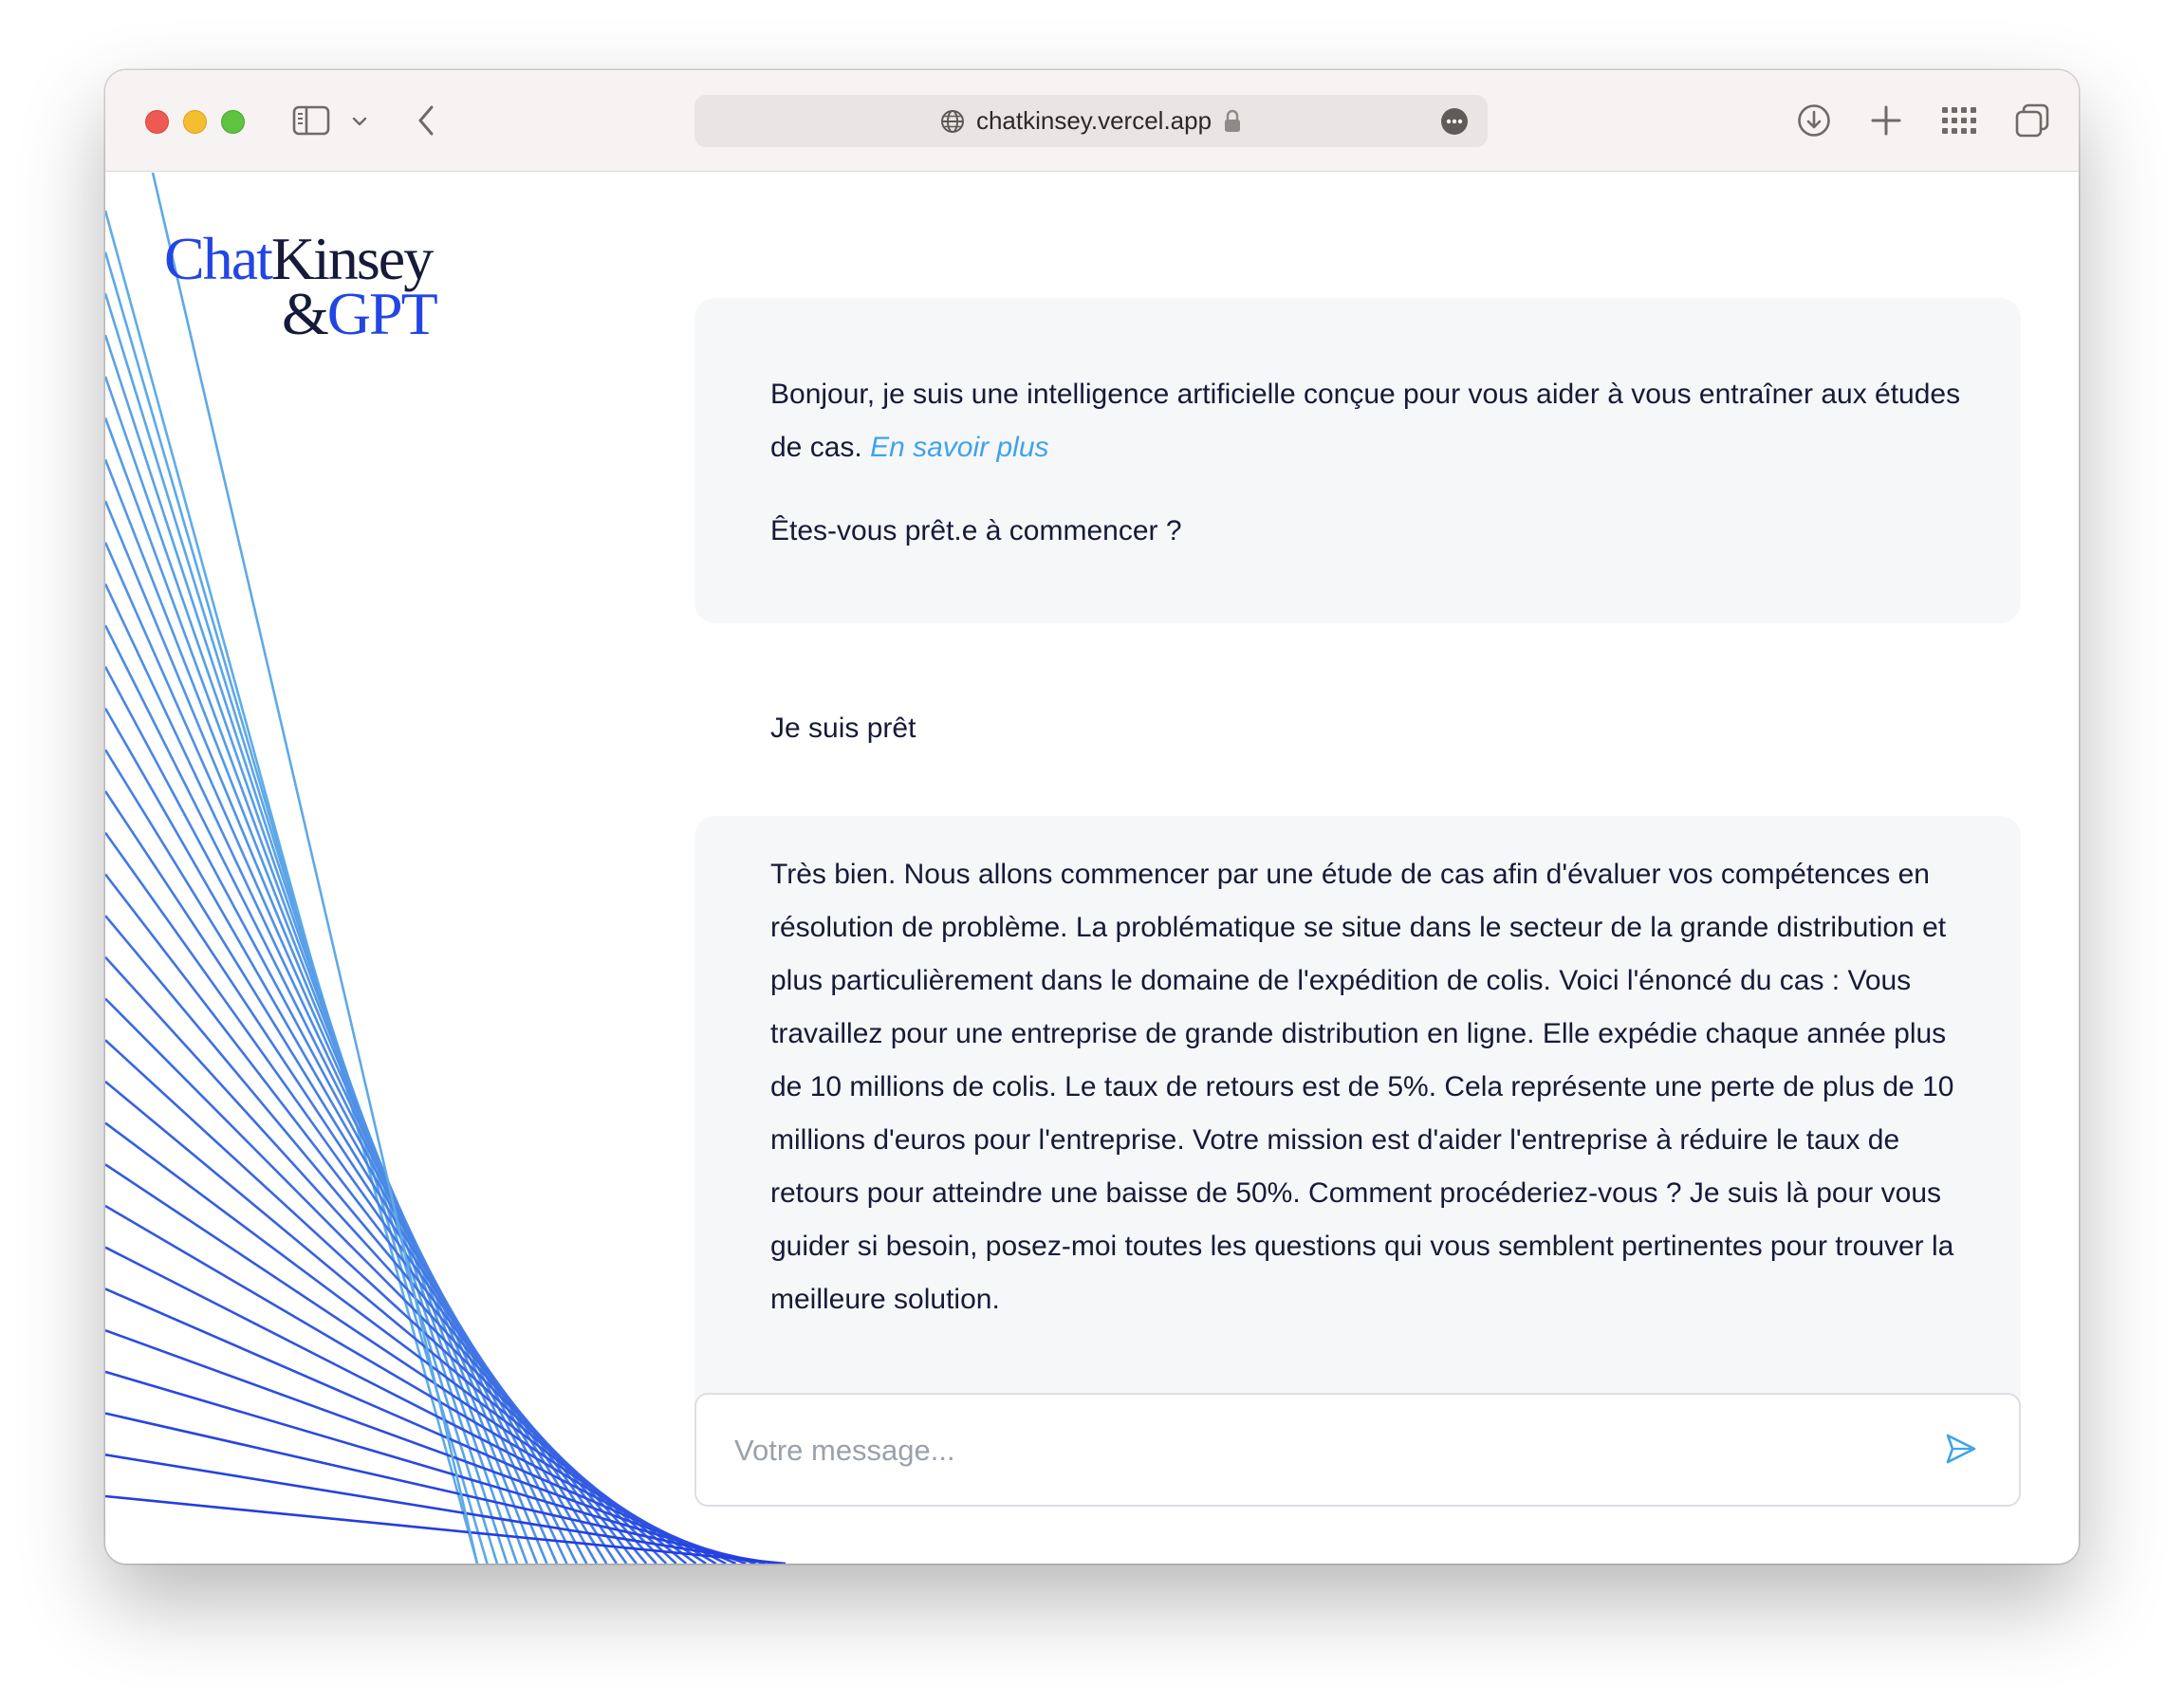  I want to click on tabs-overview-icon, so click(2032, 120).